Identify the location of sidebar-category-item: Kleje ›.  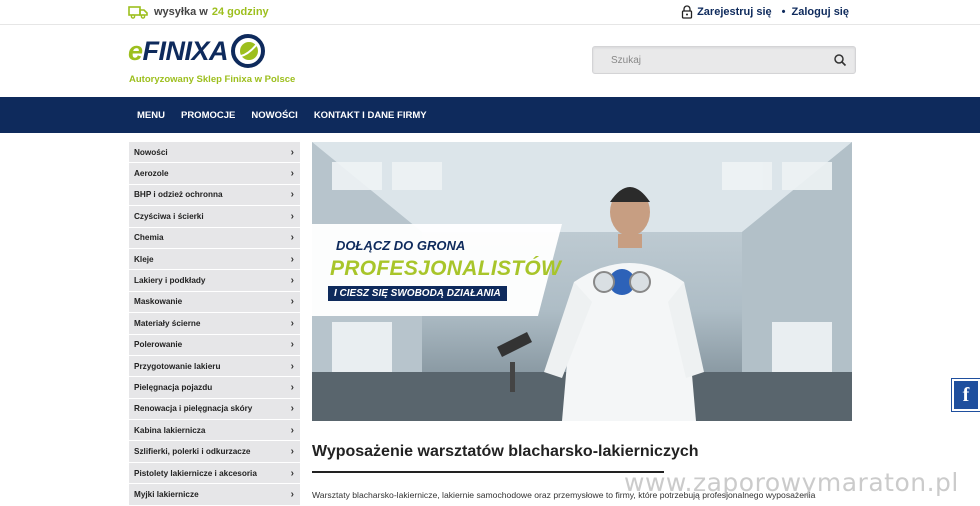
(214, 259).